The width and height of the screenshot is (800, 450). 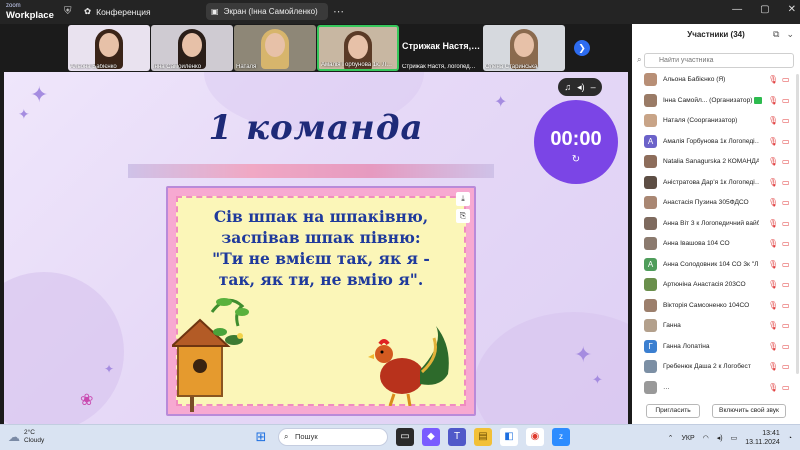 What do you see at coordinates (719, 60) in the screenshot?
I see `participant-search-input` at bounding box center [719, 60].